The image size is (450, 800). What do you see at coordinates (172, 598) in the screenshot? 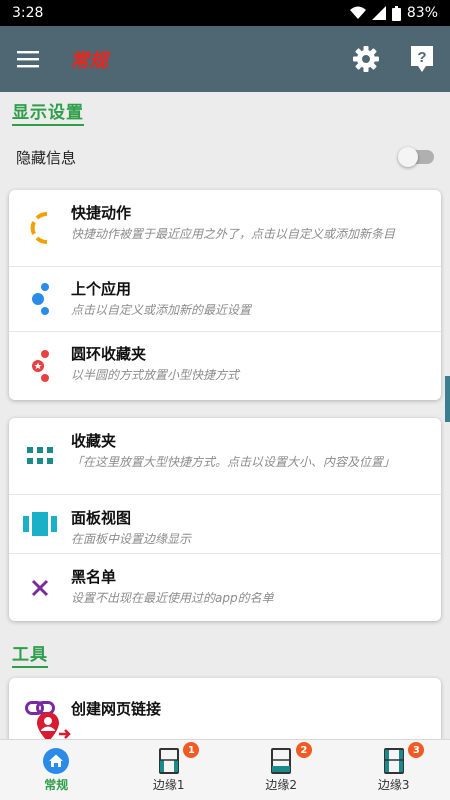
I see `item-subtitle: 设置不出现在最近使用过的app的名单` at bounding box center [172, 598].